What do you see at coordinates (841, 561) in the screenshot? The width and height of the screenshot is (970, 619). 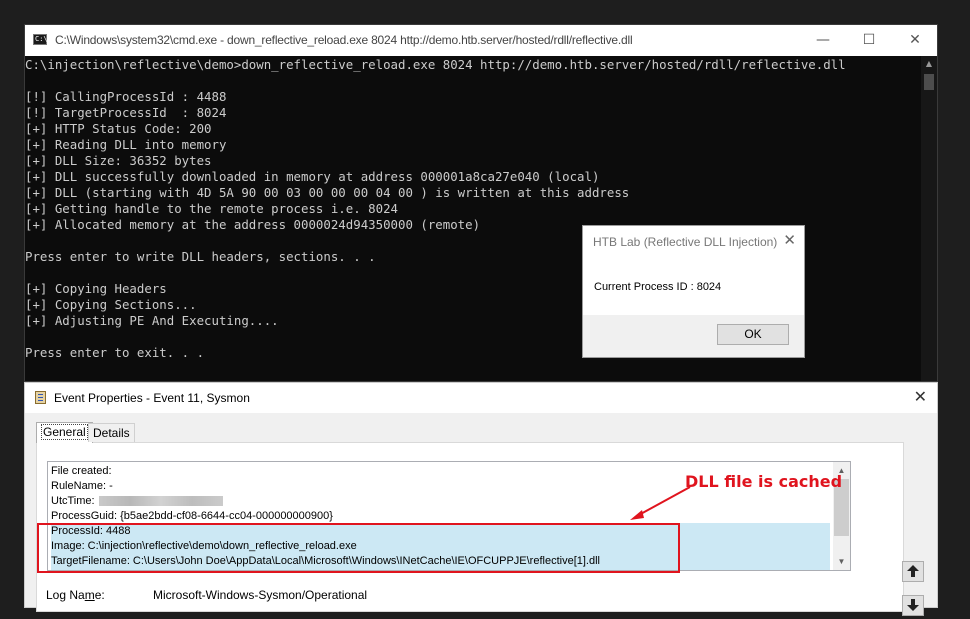 I see `scroll-down-arrow-icon: ▼` at bounding box center [841, 561].